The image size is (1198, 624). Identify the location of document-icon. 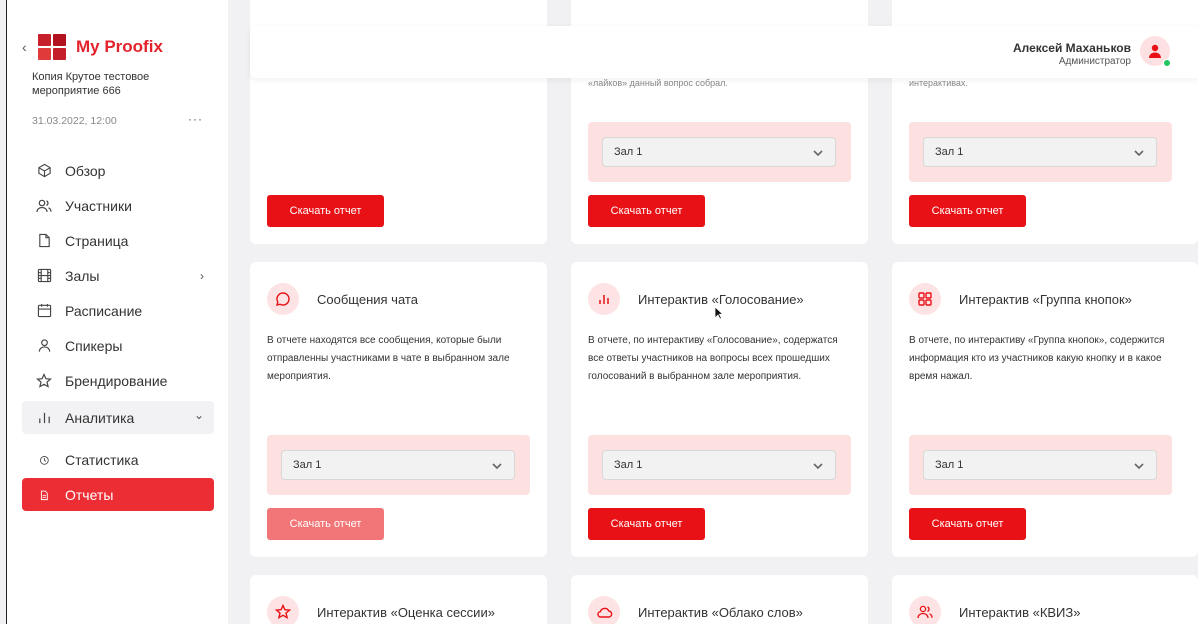
(43, 494).